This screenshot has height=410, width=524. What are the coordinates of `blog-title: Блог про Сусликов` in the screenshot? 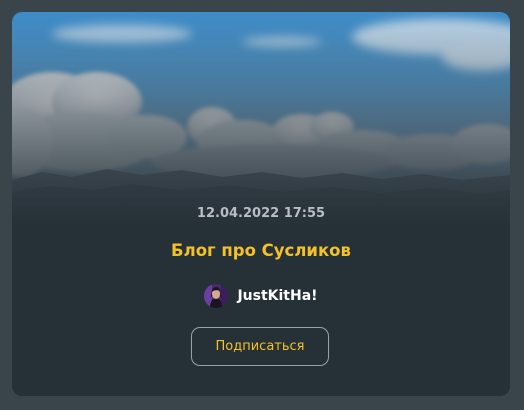 It's located at (261, 250).